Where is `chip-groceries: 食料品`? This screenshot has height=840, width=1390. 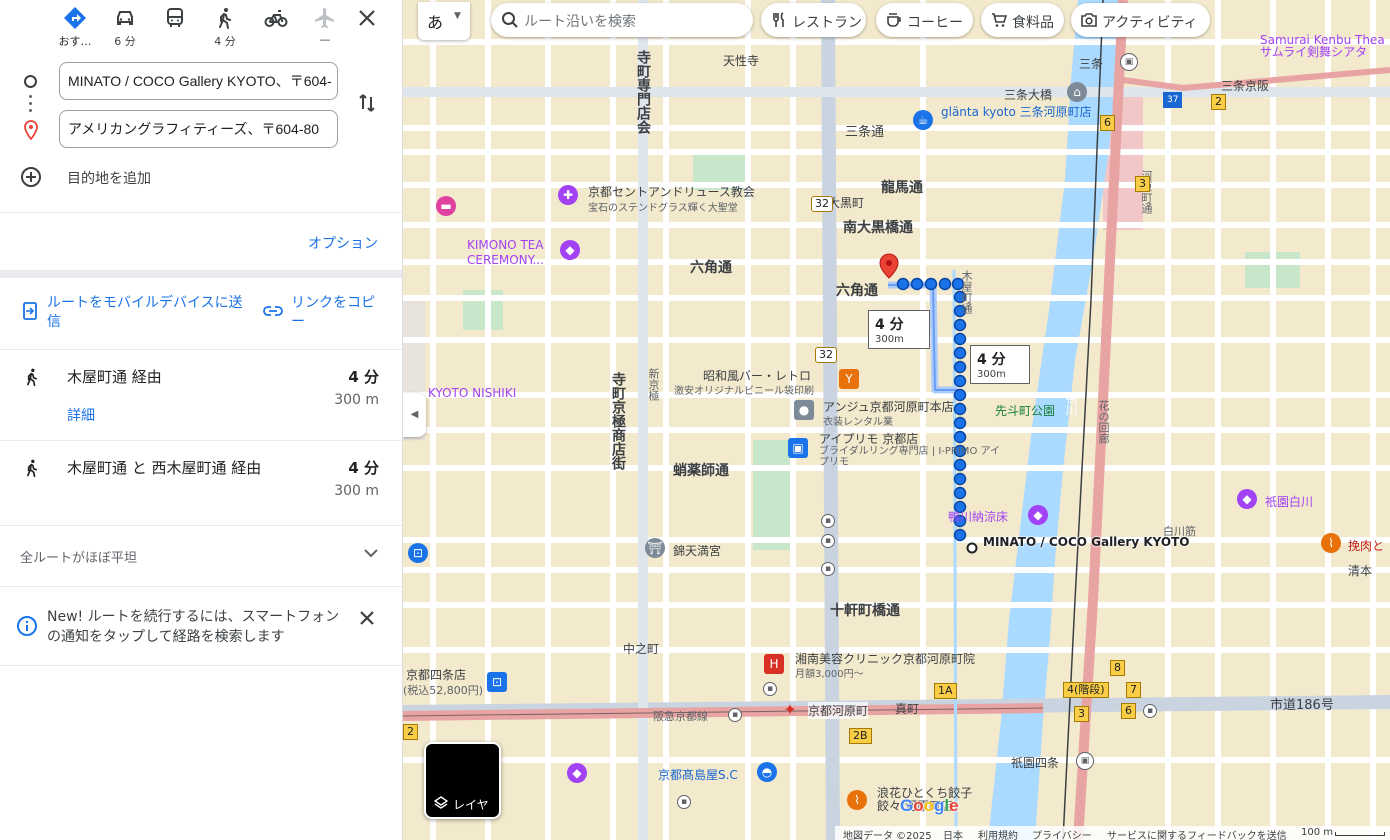 chip-groceries: 食料品 is located at coordinates (1022, 20).